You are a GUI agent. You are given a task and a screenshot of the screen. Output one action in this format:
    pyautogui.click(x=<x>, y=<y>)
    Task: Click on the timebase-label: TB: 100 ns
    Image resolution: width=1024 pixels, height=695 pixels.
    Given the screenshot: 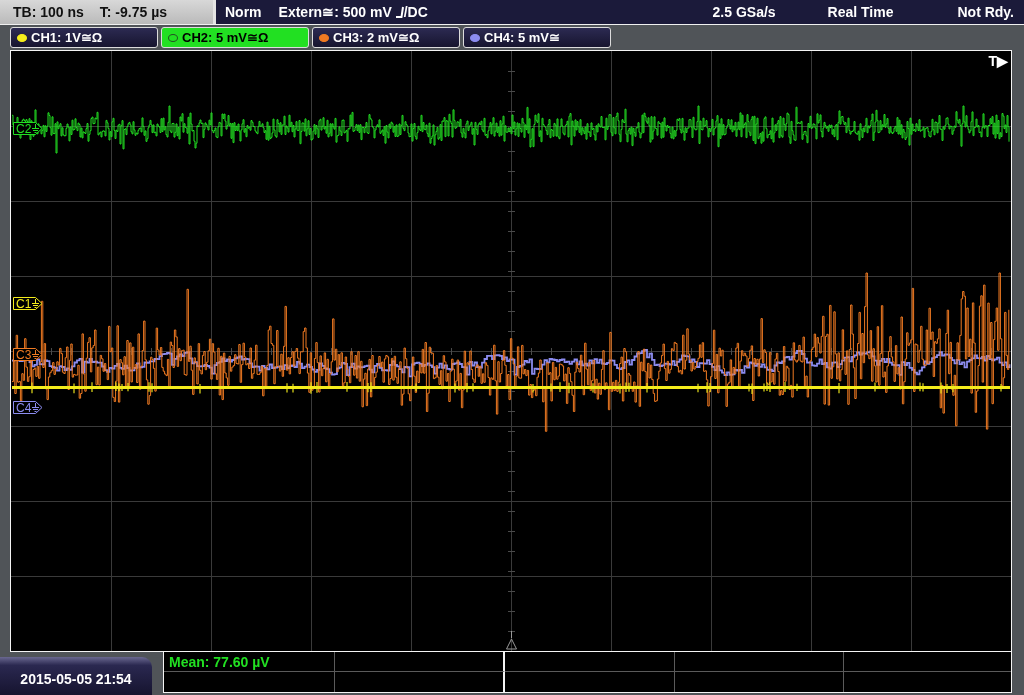 What is the action you would take?
    pyautogui.click(x=48, y=12)
    